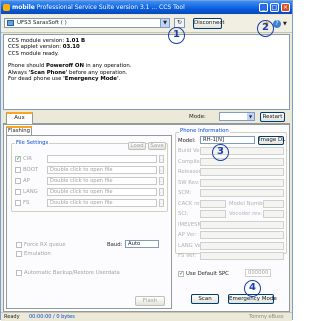  I want to click on spc-input: 000000, so click(258, 273).